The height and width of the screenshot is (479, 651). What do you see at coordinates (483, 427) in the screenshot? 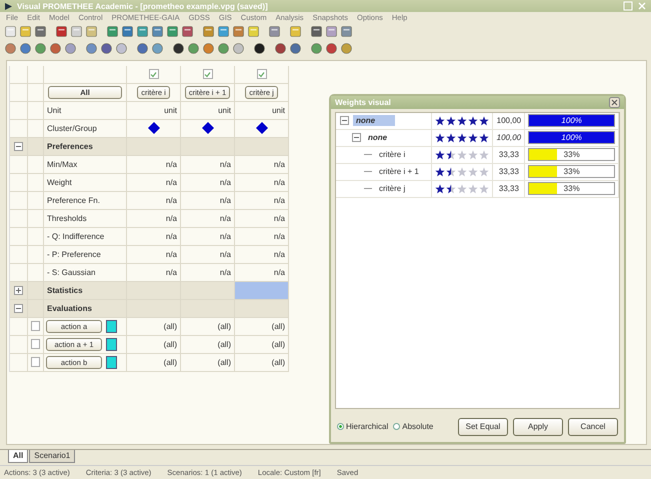
I see `dialog-button: Set Equal` at bounding box center [483, 427].